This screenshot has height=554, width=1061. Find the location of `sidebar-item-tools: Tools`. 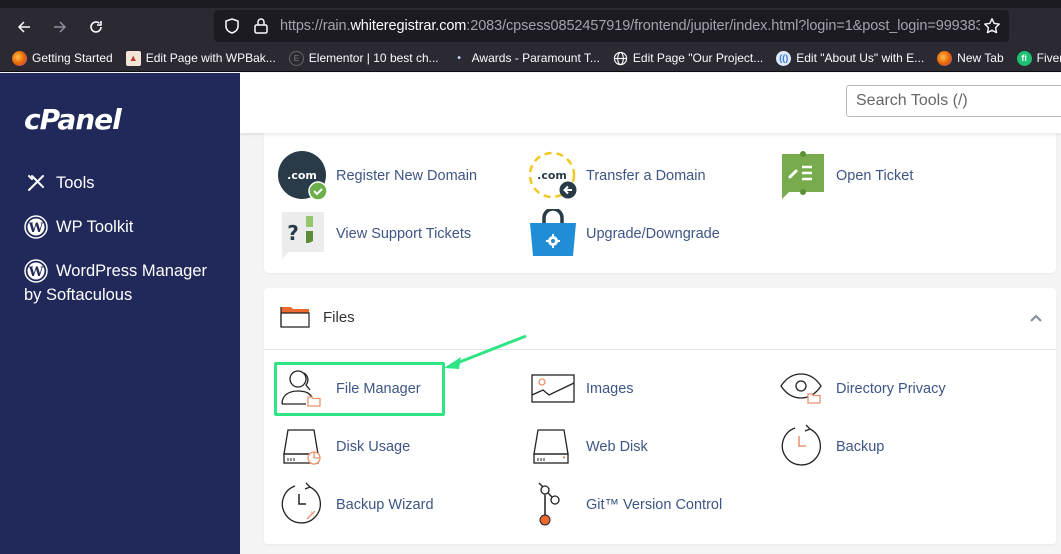

sidebar-item-tools: Tools is located at coordinates (59, 183).